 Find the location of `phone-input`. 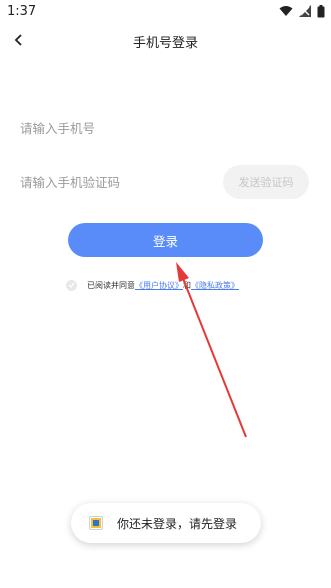

phone-input is located at coordinates (165, 128).